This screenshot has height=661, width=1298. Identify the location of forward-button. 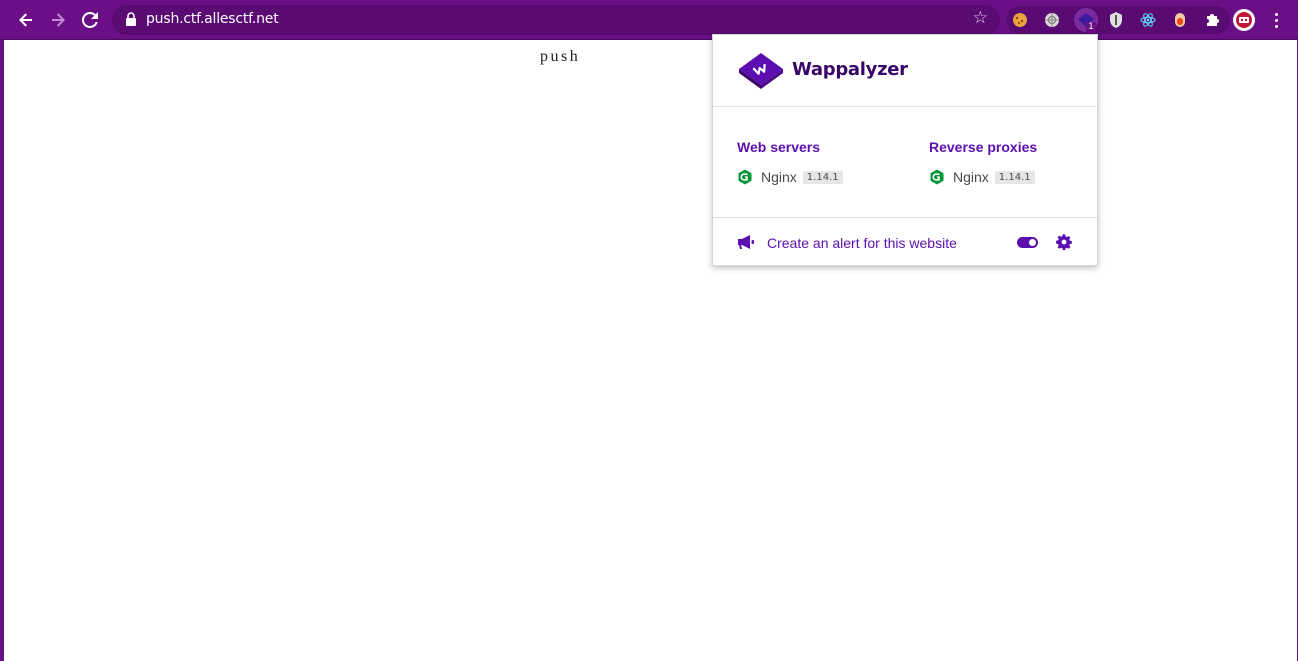
(58, 20).